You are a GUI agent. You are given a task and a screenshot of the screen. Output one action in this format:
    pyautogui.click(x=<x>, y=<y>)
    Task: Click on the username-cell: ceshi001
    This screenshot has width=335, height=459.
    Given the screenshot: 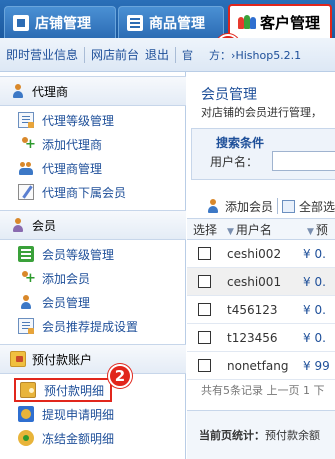 What is the action you would take?
    pyautogui.click(x=254, y=281)
    